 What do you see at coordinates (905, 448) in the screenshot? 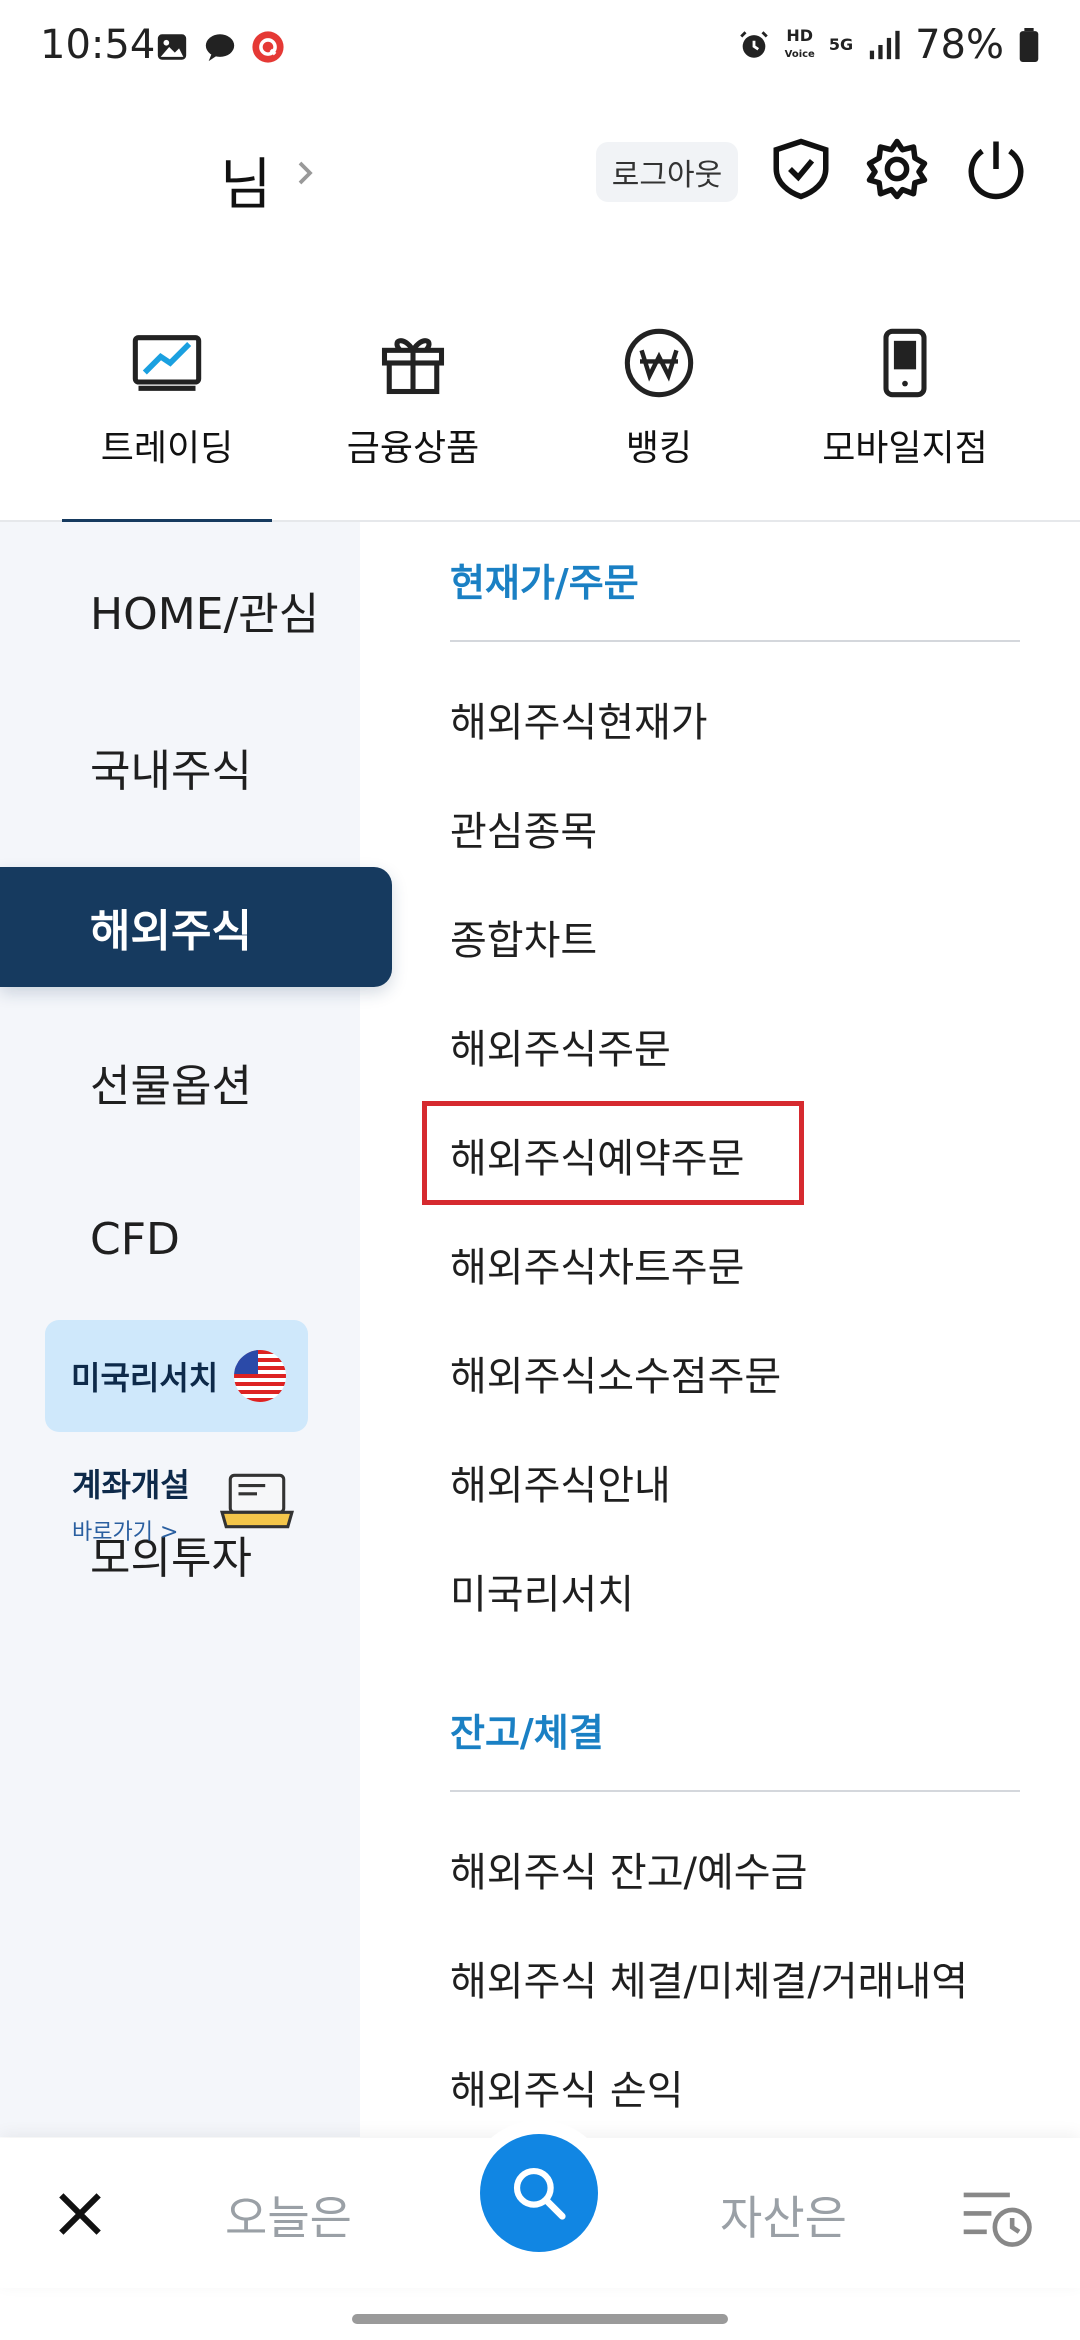
I see `tab-label: 모바일지점` at bounding box center [905, 448].